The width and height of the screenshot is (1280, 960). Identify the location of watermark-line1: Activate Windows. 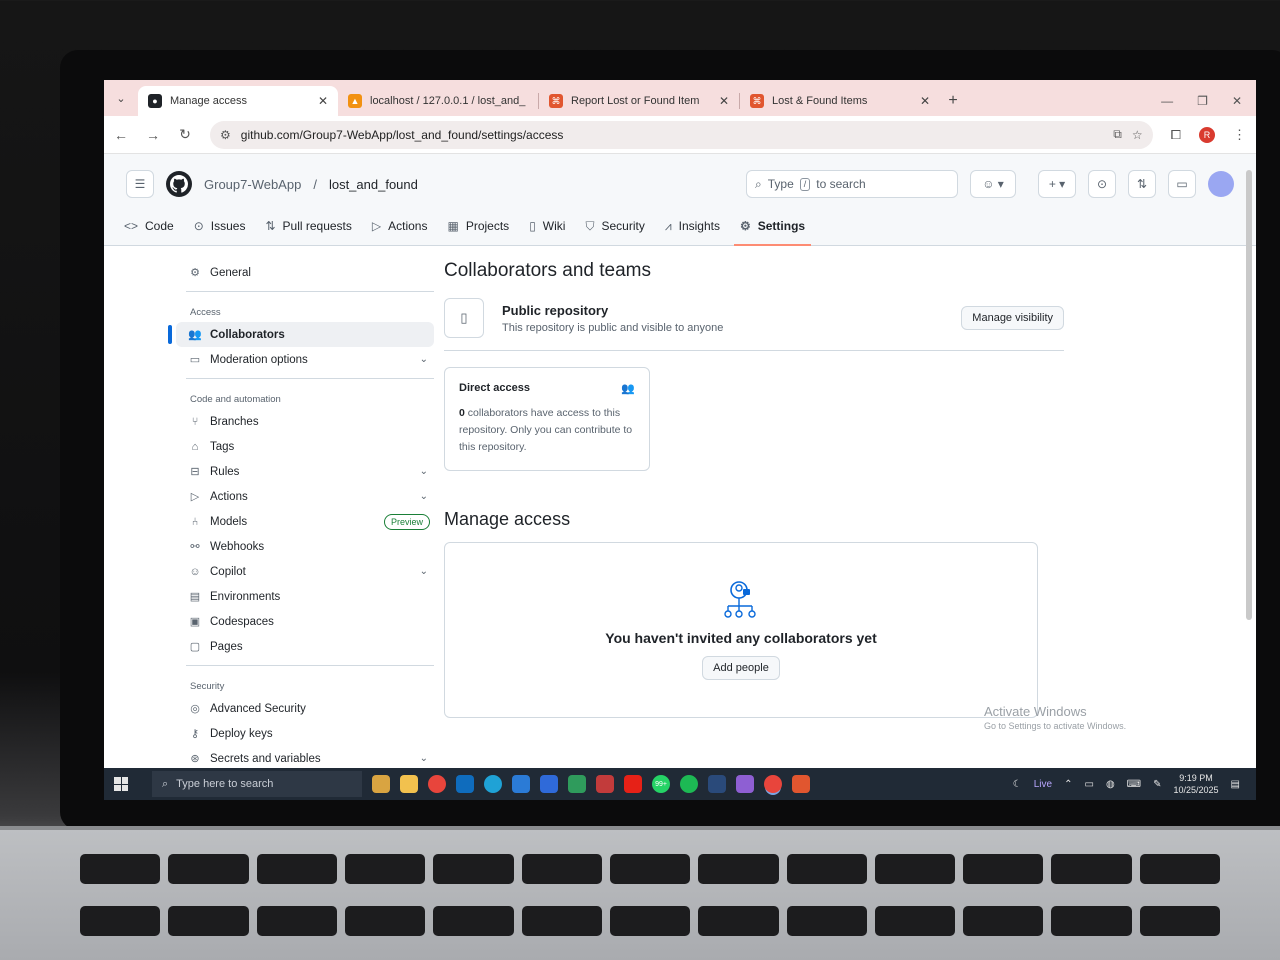
(1035, 711).